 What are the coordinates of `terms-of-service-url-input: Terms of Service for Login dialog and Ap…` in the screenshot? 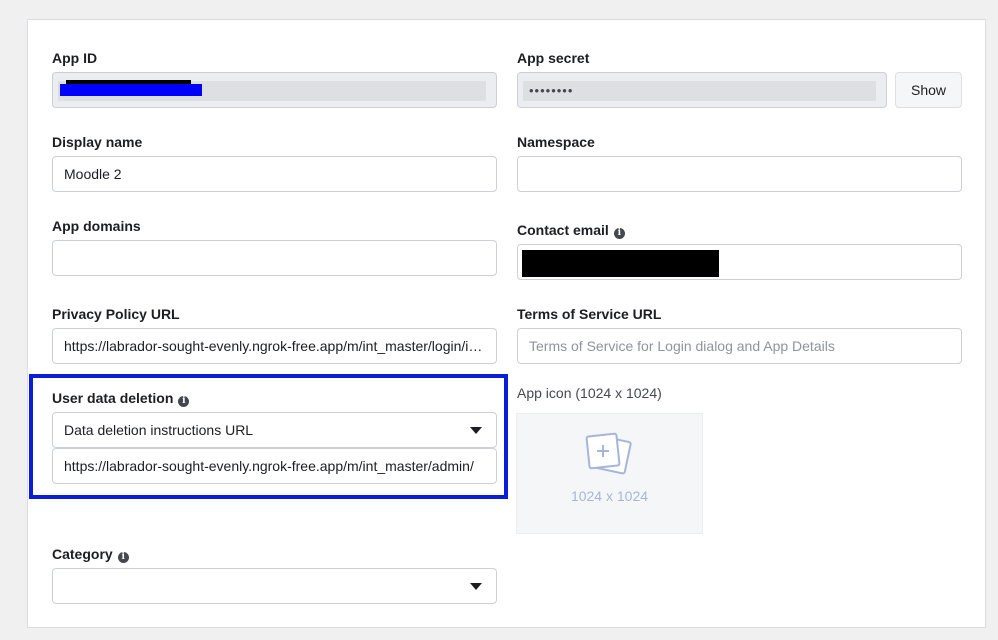 It's located at (739, 346).